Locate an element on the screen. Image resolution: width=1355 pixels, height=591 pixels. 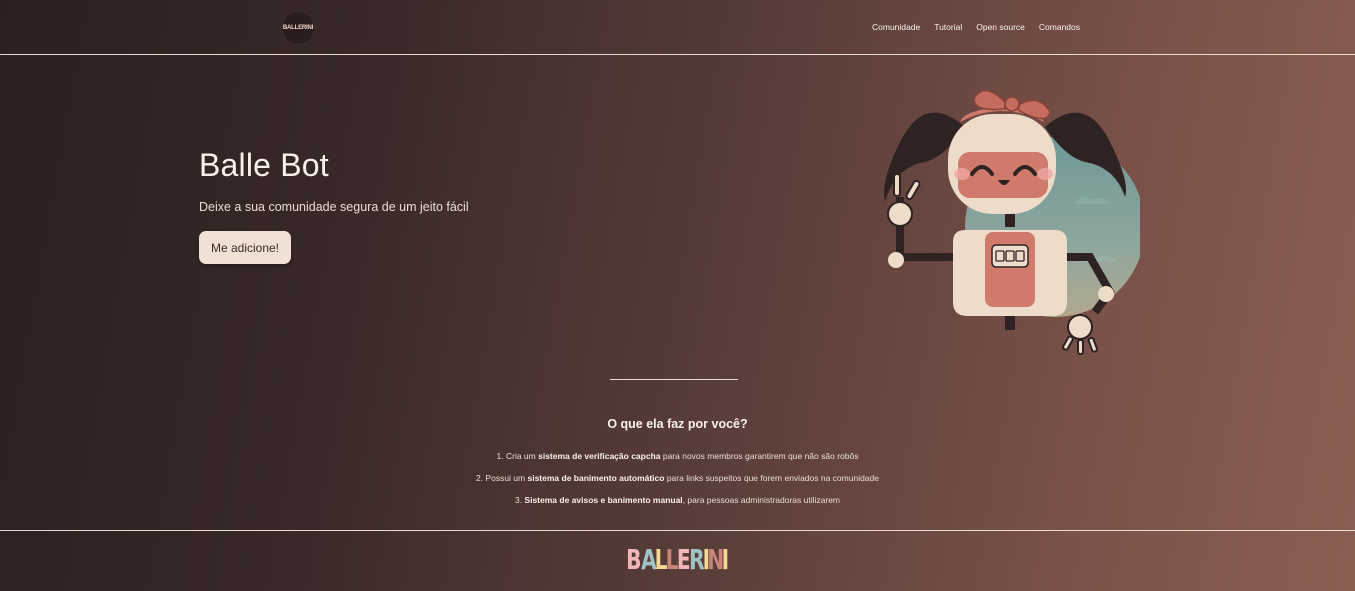
nav-link-open-source: Open source is located at coordinates (1000, 27).